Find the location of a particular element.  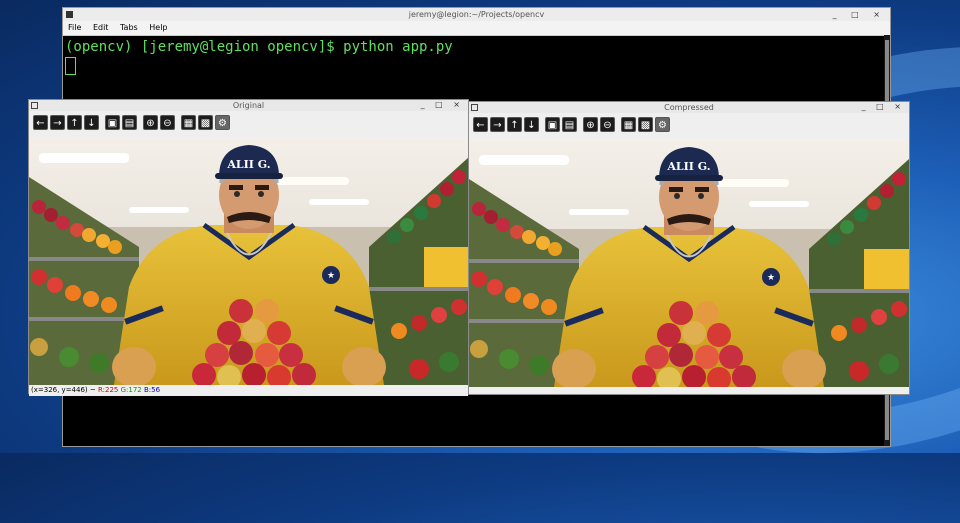

compressed-titlebar: Compressed _ □ × is located at coordinates (689, 107).